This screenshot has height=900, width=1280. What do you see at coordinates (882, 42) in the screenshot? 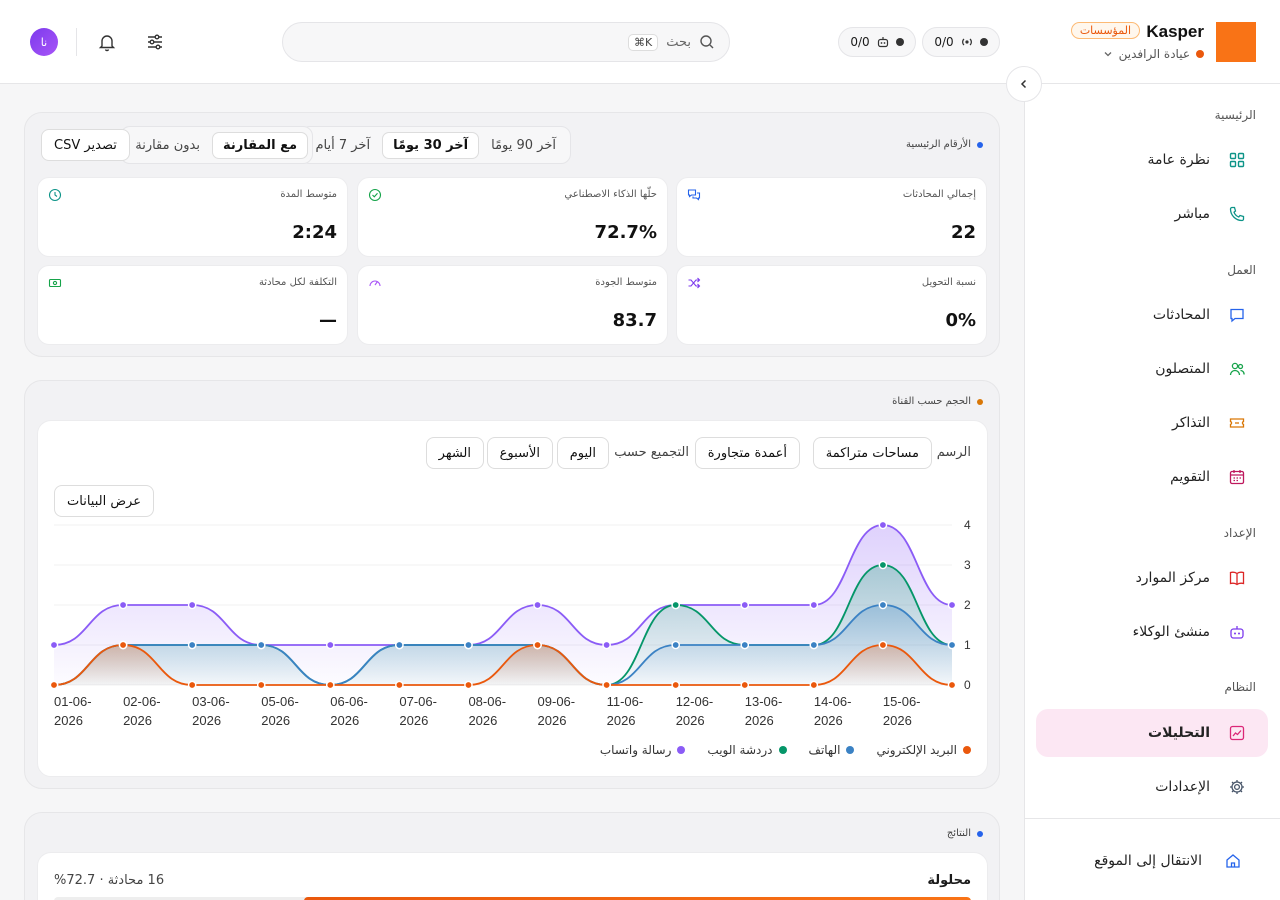
I see `bot-icon` at bounding box center [882, 42].